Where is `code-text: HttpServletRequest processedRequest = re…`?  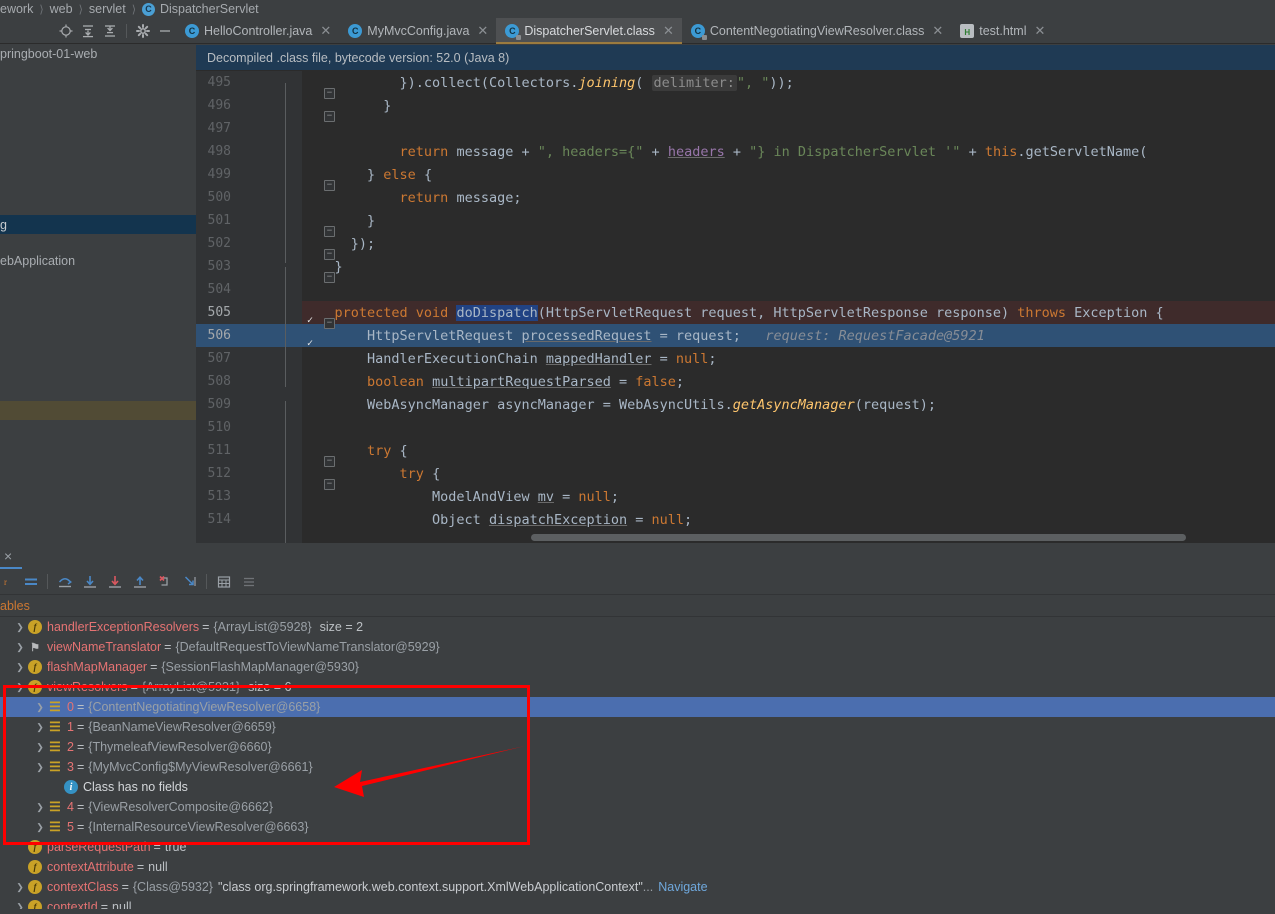 code-text: HttpServletRequest processedRequest = re… is located at coordinates (676, 335).